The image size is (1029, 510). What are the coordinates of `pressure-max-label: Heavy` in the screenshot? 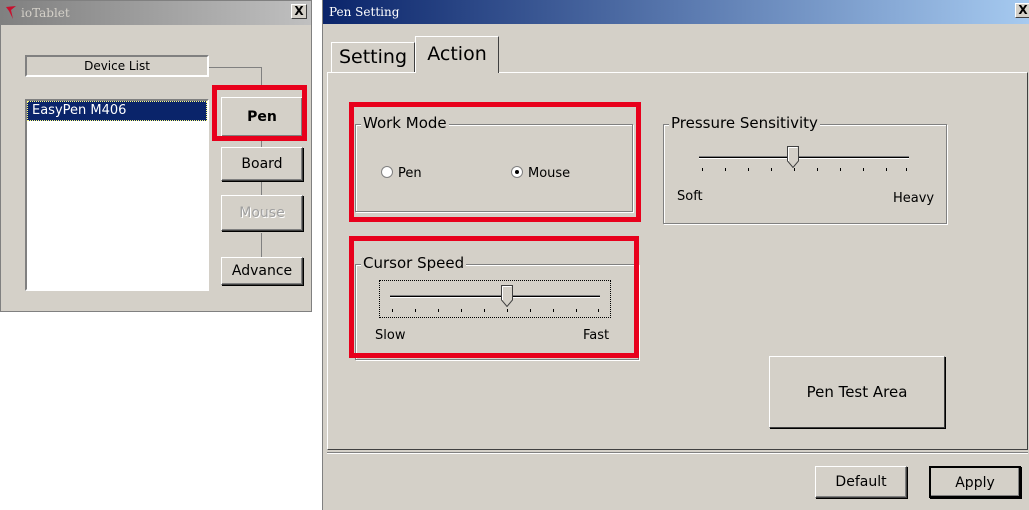 It's located at (914, 198).